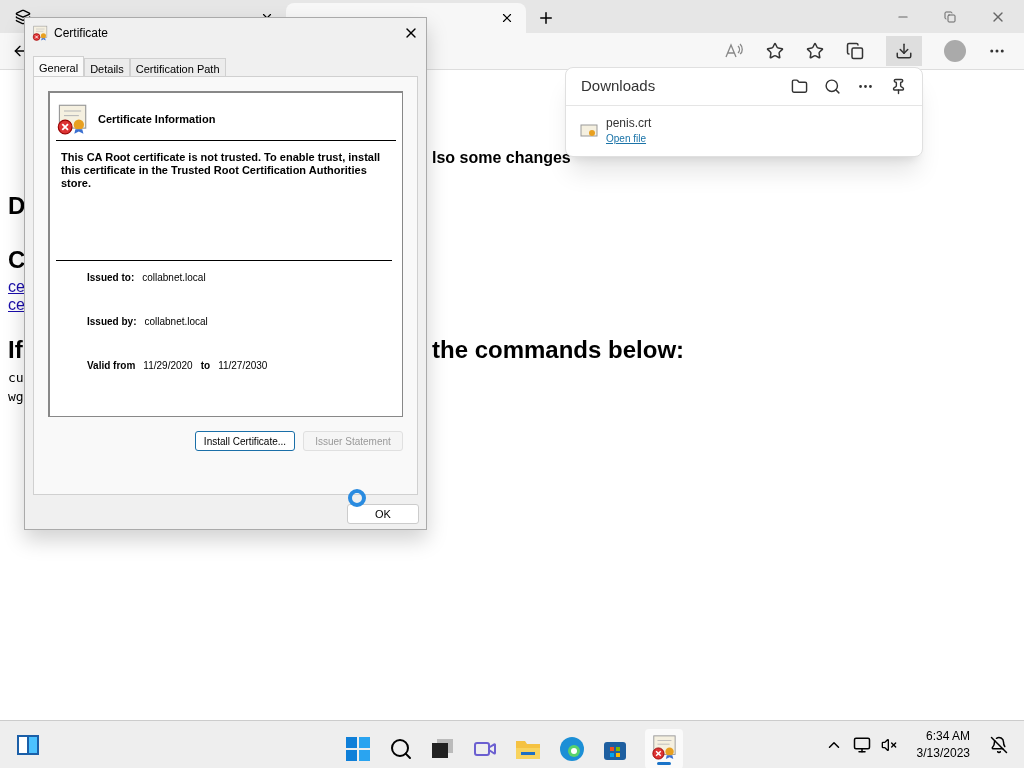  What do you see at coordinates (443, 749) in the screenshot?
I see `task-view-icon` at bounding box center [443, 749].